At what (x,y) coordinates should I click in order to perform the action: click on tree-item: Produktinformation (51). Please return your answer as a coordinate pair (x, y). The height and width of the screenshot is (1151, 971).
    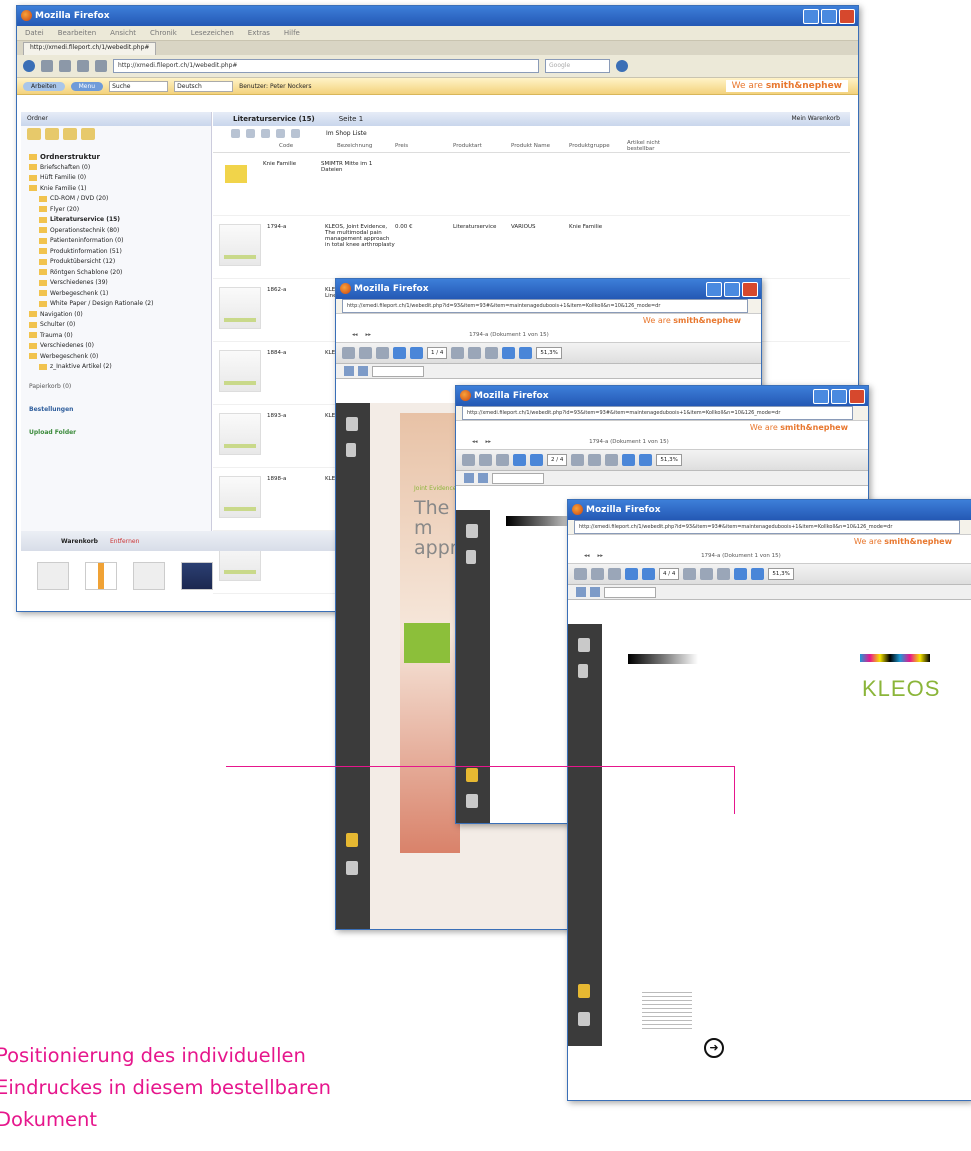
    Looking at the image, I should click on (116, 252).